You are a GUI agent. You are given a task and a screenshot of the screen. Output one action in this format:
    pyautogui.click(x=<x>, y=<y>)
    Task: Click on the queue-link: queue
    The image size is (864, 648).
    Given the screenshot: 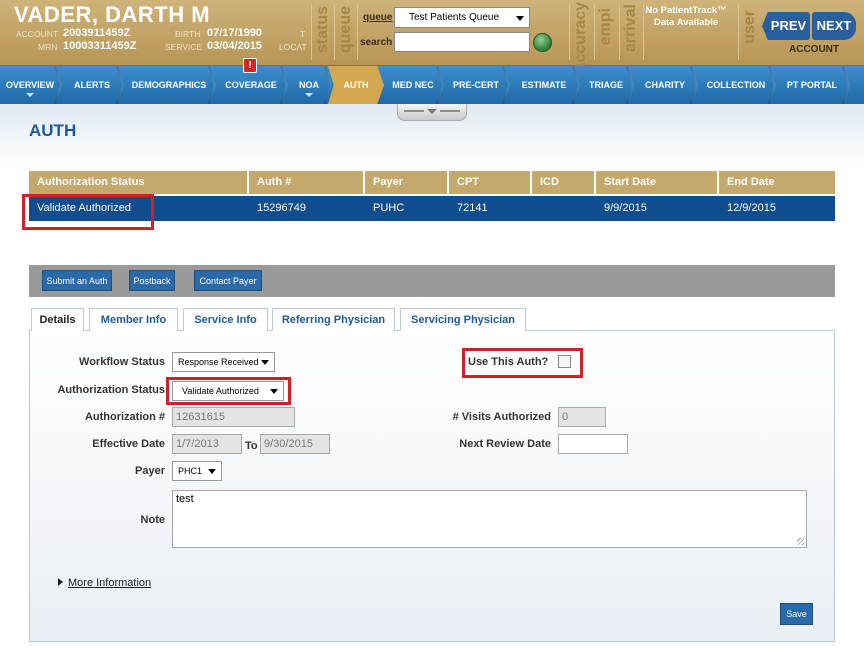 What is the action you would take?
    pyautogui.click(x=377, y=17)
    